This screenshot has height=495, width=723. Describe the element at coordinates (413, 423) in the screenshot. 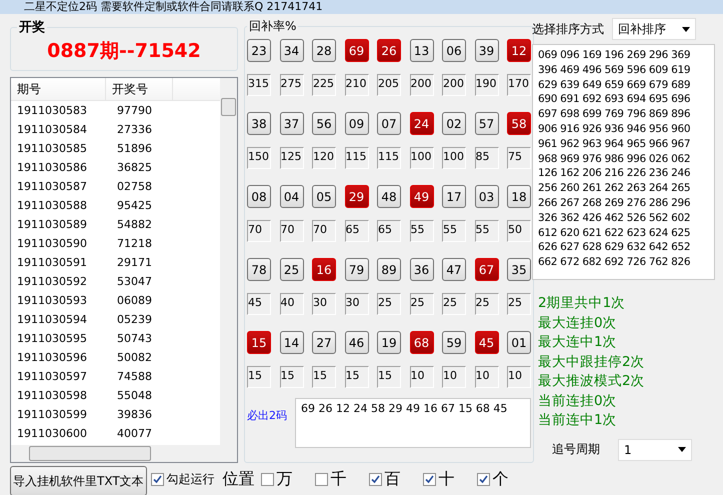

I see `must-out-field: 69 26 12 24 58 29 49 16 67 15 68 45` at that location.